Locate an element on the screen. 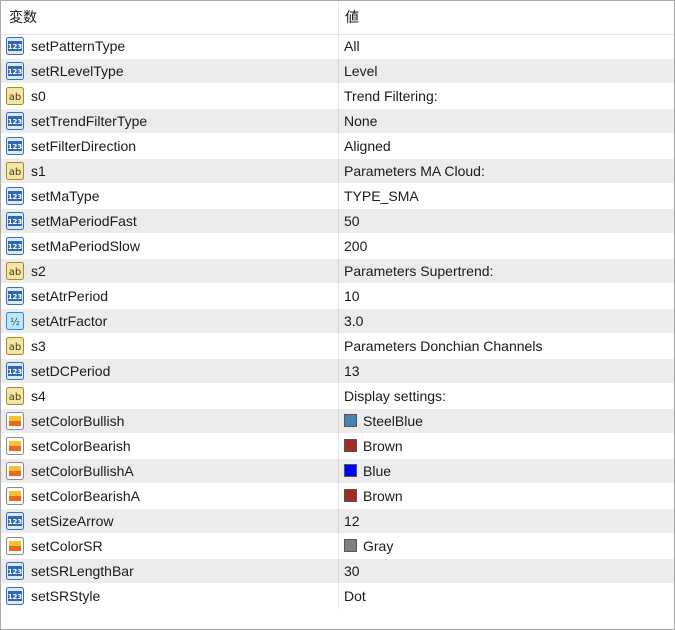 This screenshot has width=675, height=630. parameter-name-cell: 123 setMaPeriodFast is located at coordinates (169, 221).